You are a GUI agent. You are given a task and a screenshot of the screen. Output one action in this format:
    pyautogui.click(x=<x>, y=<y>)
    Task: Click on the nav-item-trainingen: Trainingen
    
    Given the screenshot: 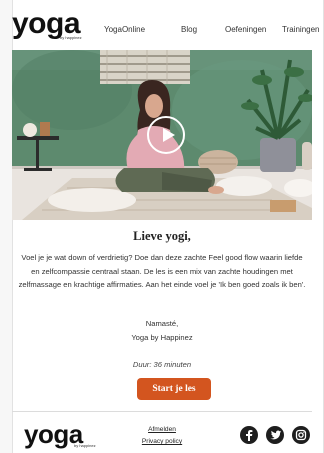 What is the action you would take?
    pyautogui.click(x=301, y=29)
    